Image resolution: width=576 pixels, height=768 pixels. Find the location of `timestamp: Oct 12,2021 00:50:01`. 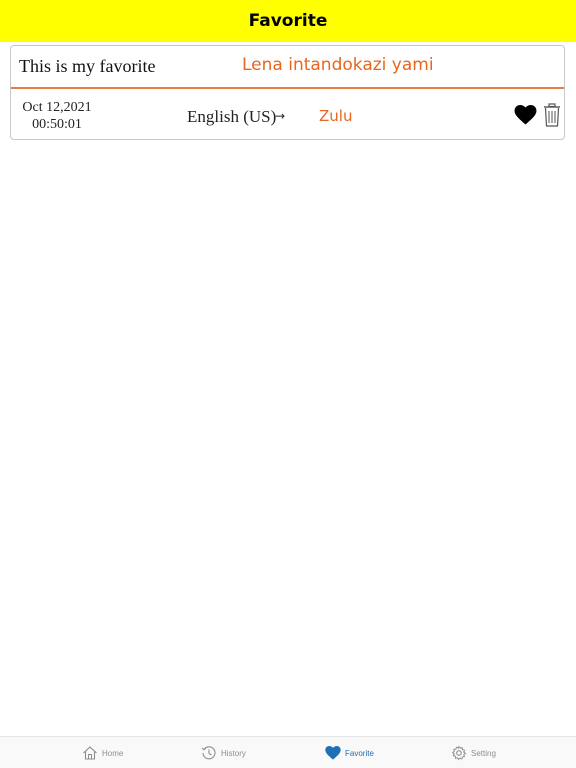

timestamp: Oct 12,2021 00:50:01 is located at coordinates (57, 116).